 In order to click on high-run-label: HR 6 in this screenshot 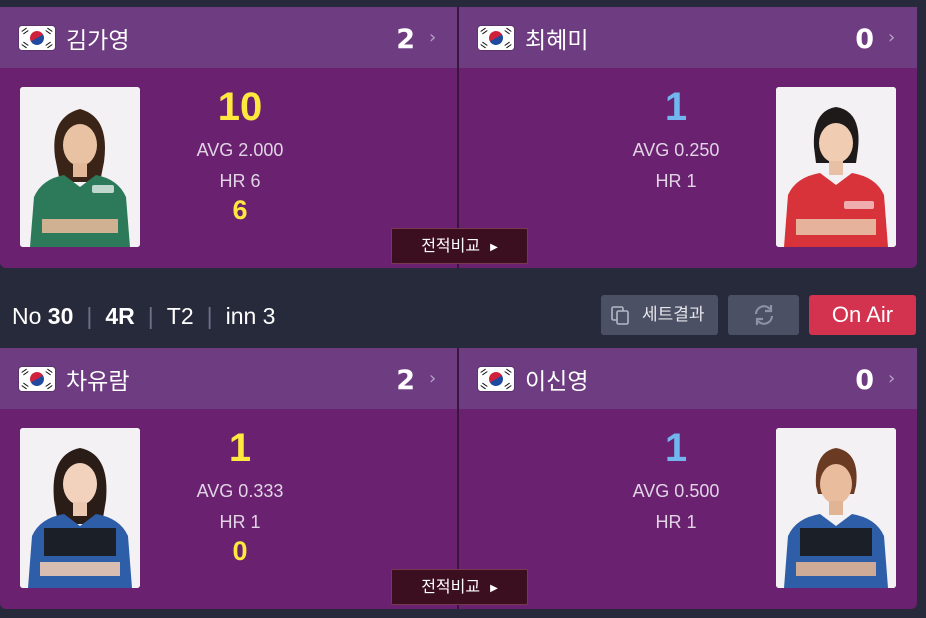, I will do `click(240, 181)`.